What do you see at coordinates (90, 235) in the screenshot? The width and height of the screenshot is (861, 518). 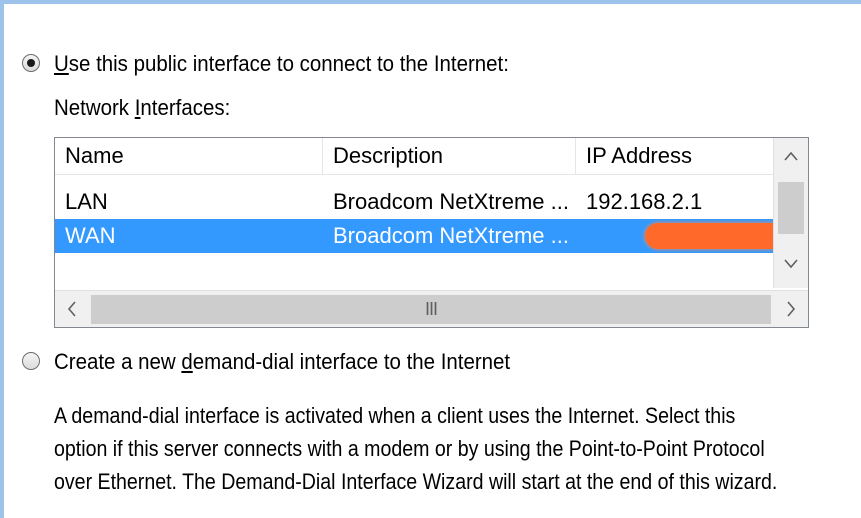 I see `cell-name: WAN` at bounding box center [90, 235].